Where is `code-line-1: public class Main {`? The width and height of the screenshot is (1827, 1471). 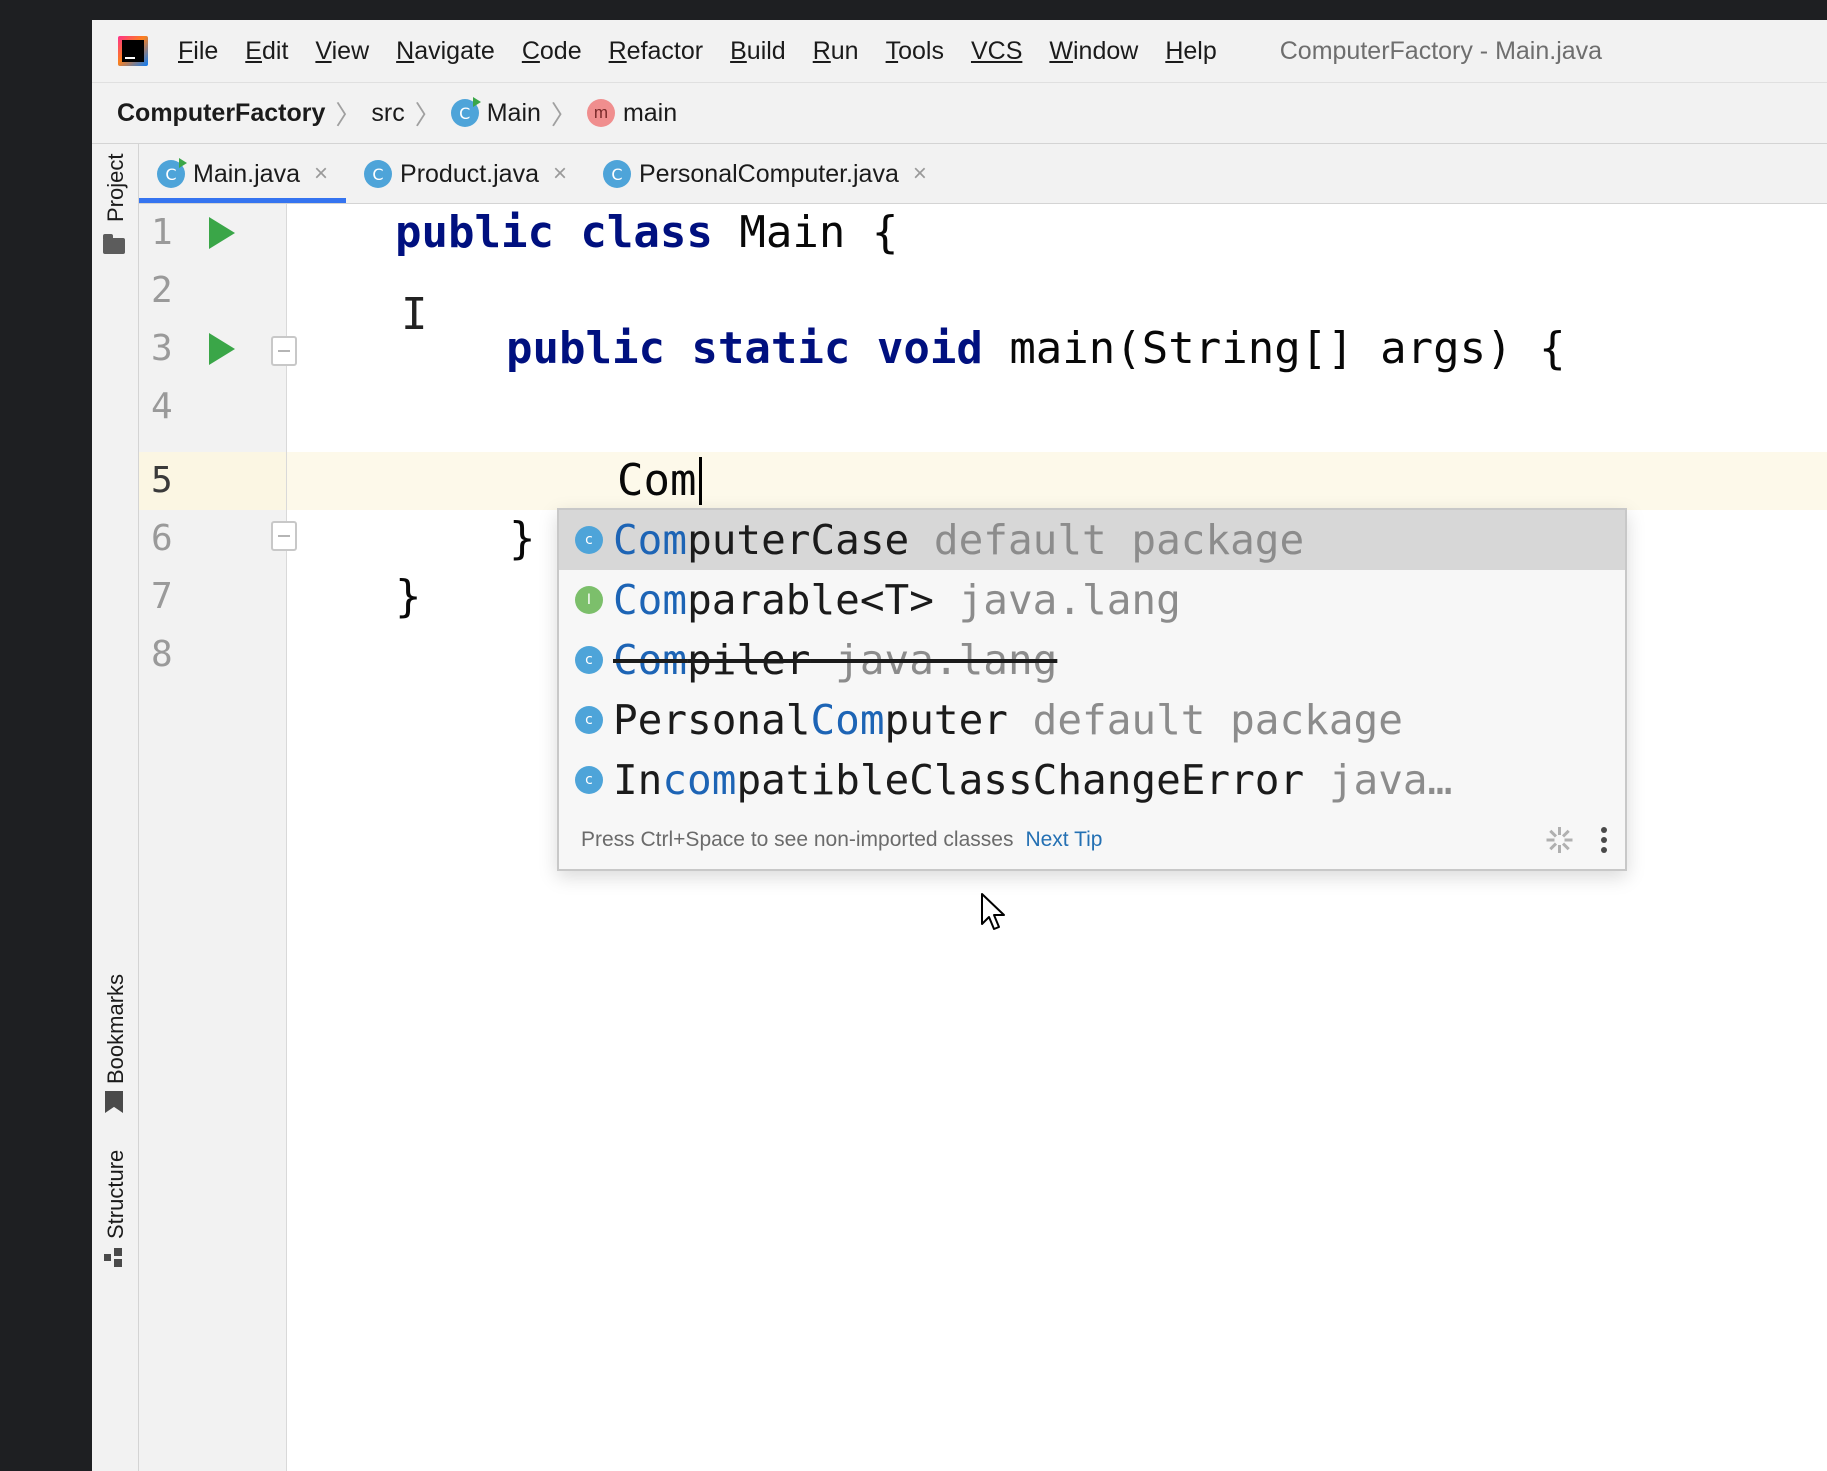
code-line-1: public class Main { is located at coordinates (646, 233).